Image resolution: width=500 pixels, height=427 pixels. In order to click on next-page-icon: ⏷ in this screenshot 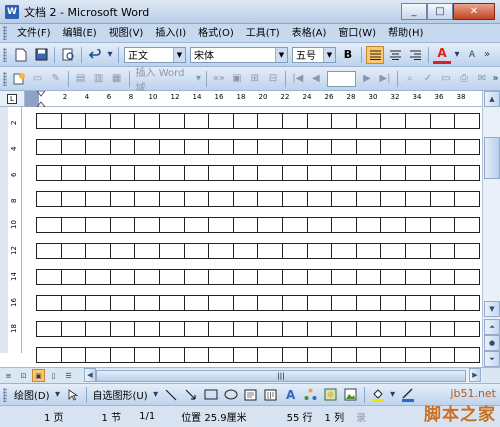, I will do `click(492, 359)`.